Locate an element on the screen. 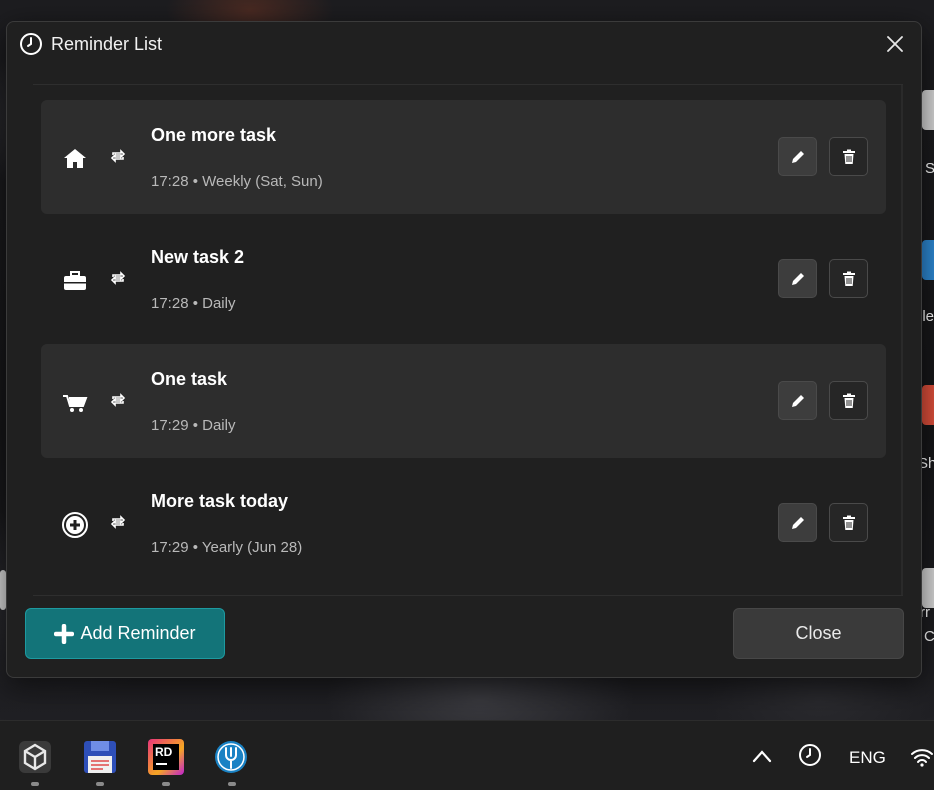 The height and width of the screenshot is (790, 934). fork-icon is located at coordinates (231, 757).